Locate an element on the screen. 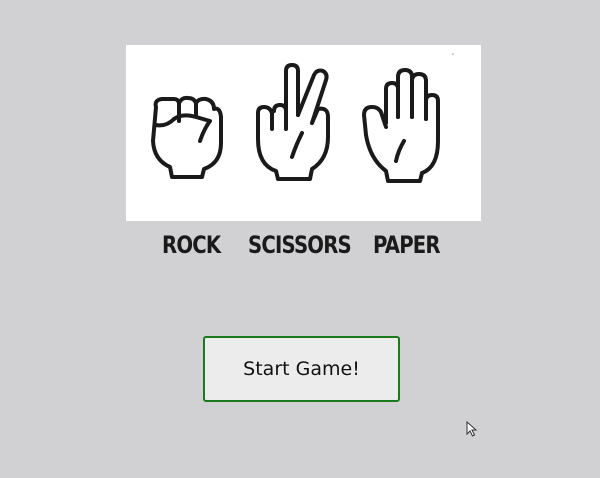 This screenshot has width=600, height=478. scissors-hand-icon is located at coordinates (293, 122).